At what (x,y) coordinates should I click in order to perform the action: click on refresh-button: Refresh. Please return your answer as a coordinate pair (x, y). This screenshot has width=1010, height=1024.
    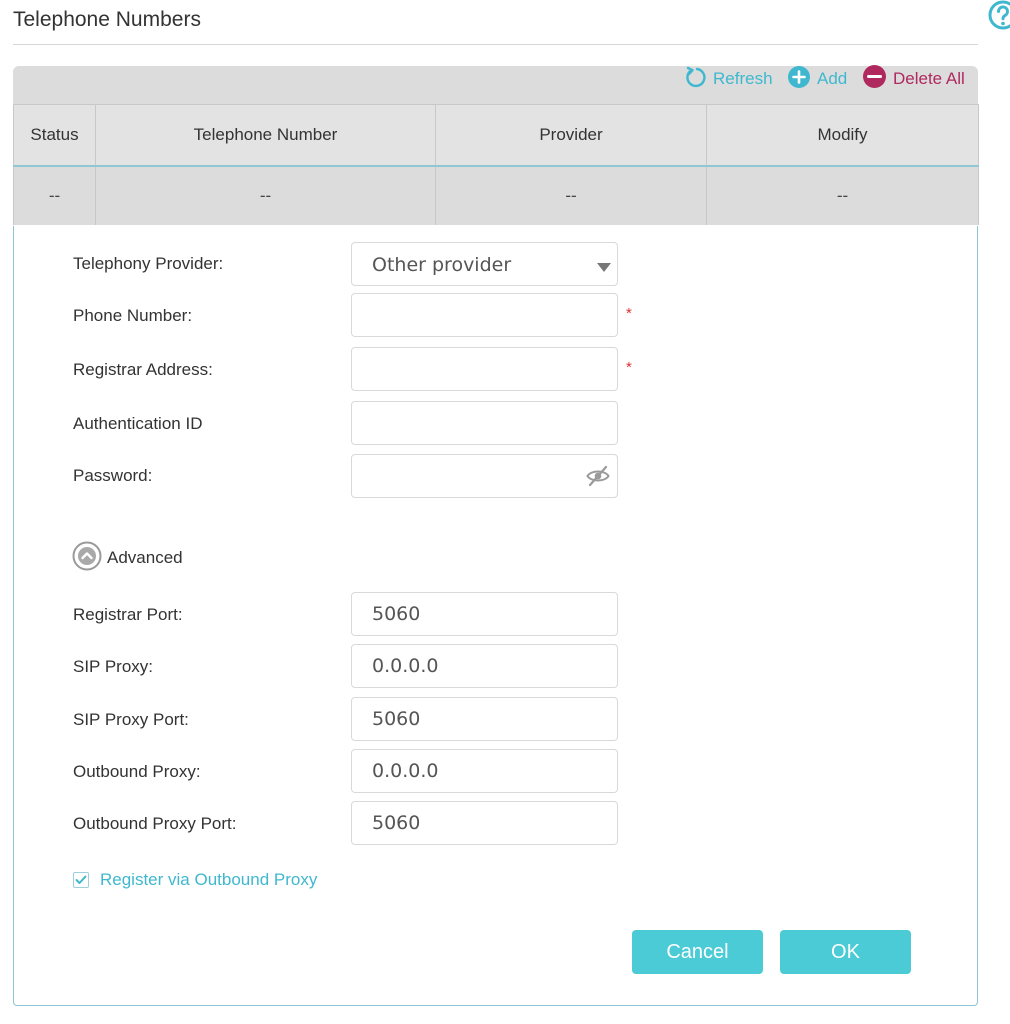
    Looking at the image, I should click on (728, 79).